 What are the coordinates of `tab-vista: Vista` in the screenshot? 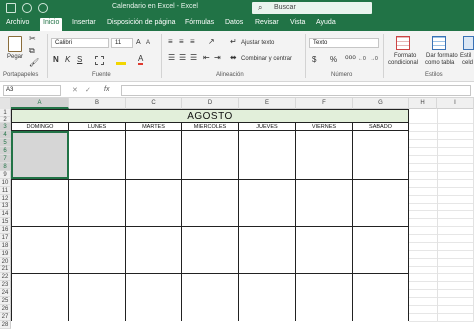 It's located at (297, 22).